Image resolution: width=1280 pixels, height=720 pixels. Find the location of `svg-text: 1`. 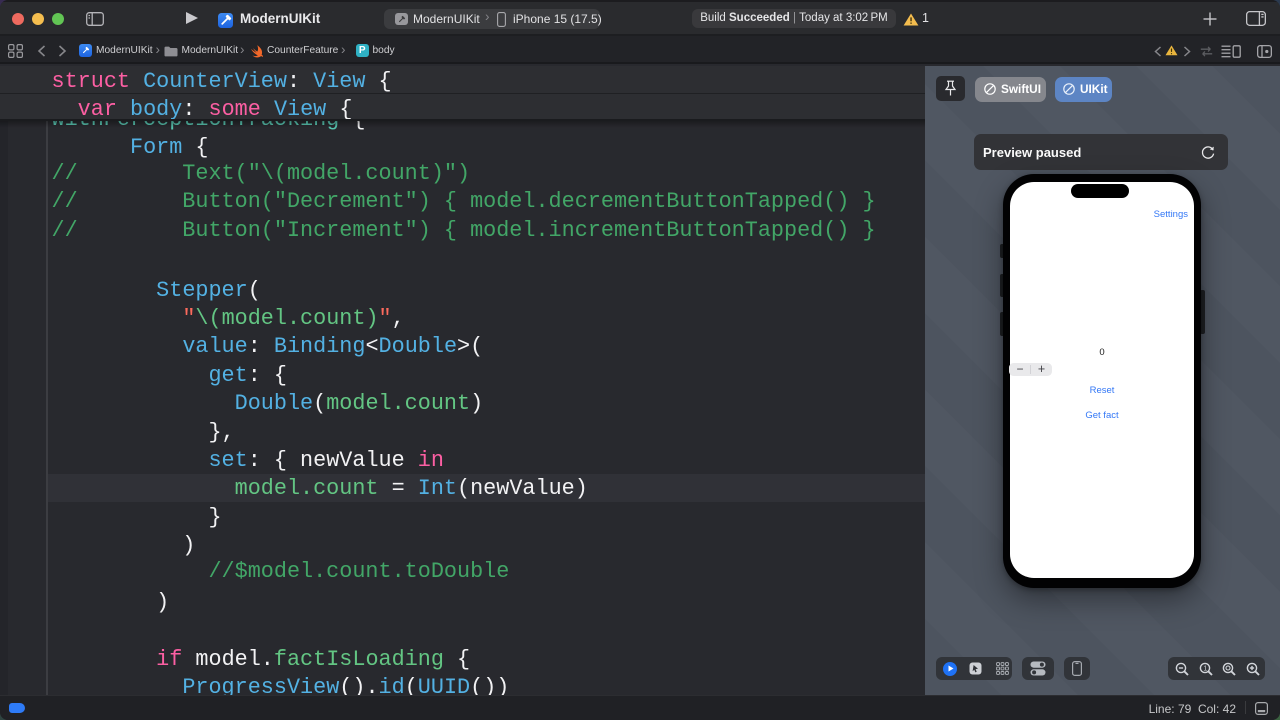

svg-text: 1 is located at coordinates (1205, 668).